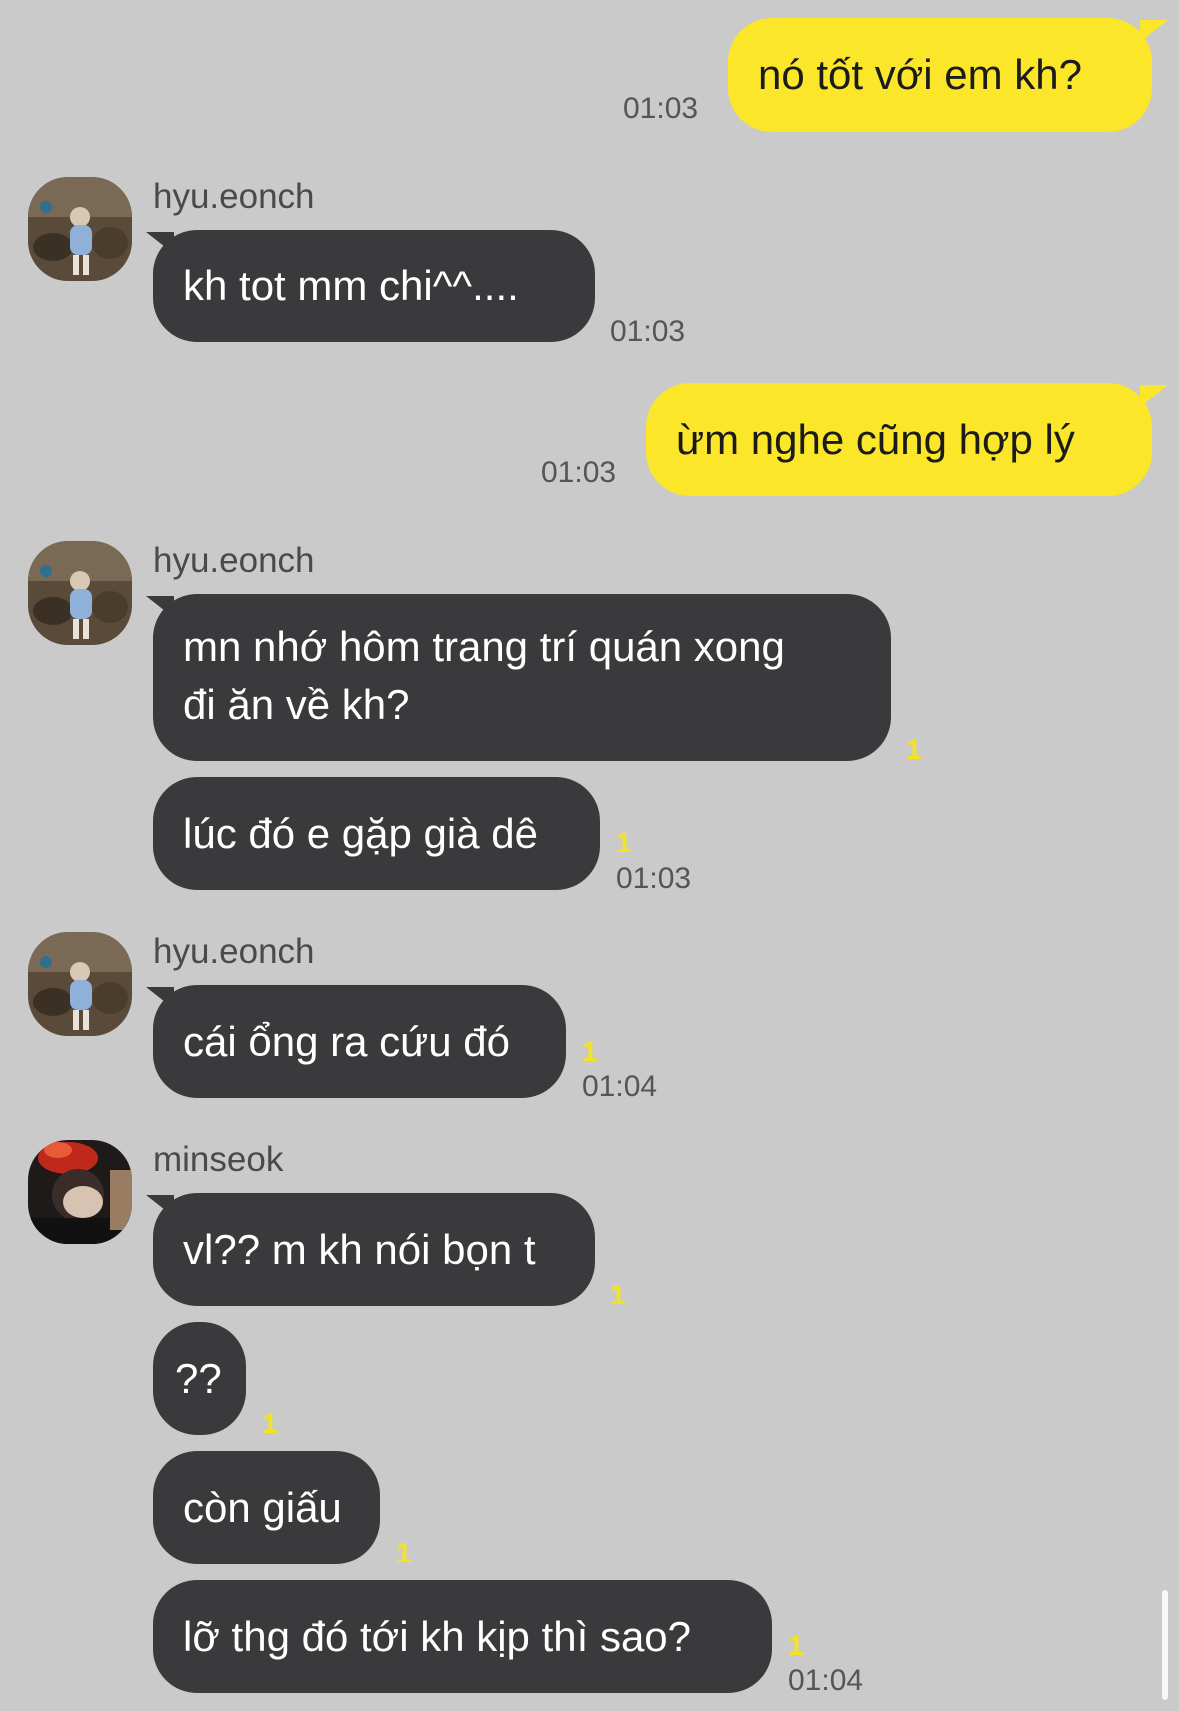 The height and width of the screenshot is (1711, 1179). I want to click on message-text: ??, so click(198, 1378).